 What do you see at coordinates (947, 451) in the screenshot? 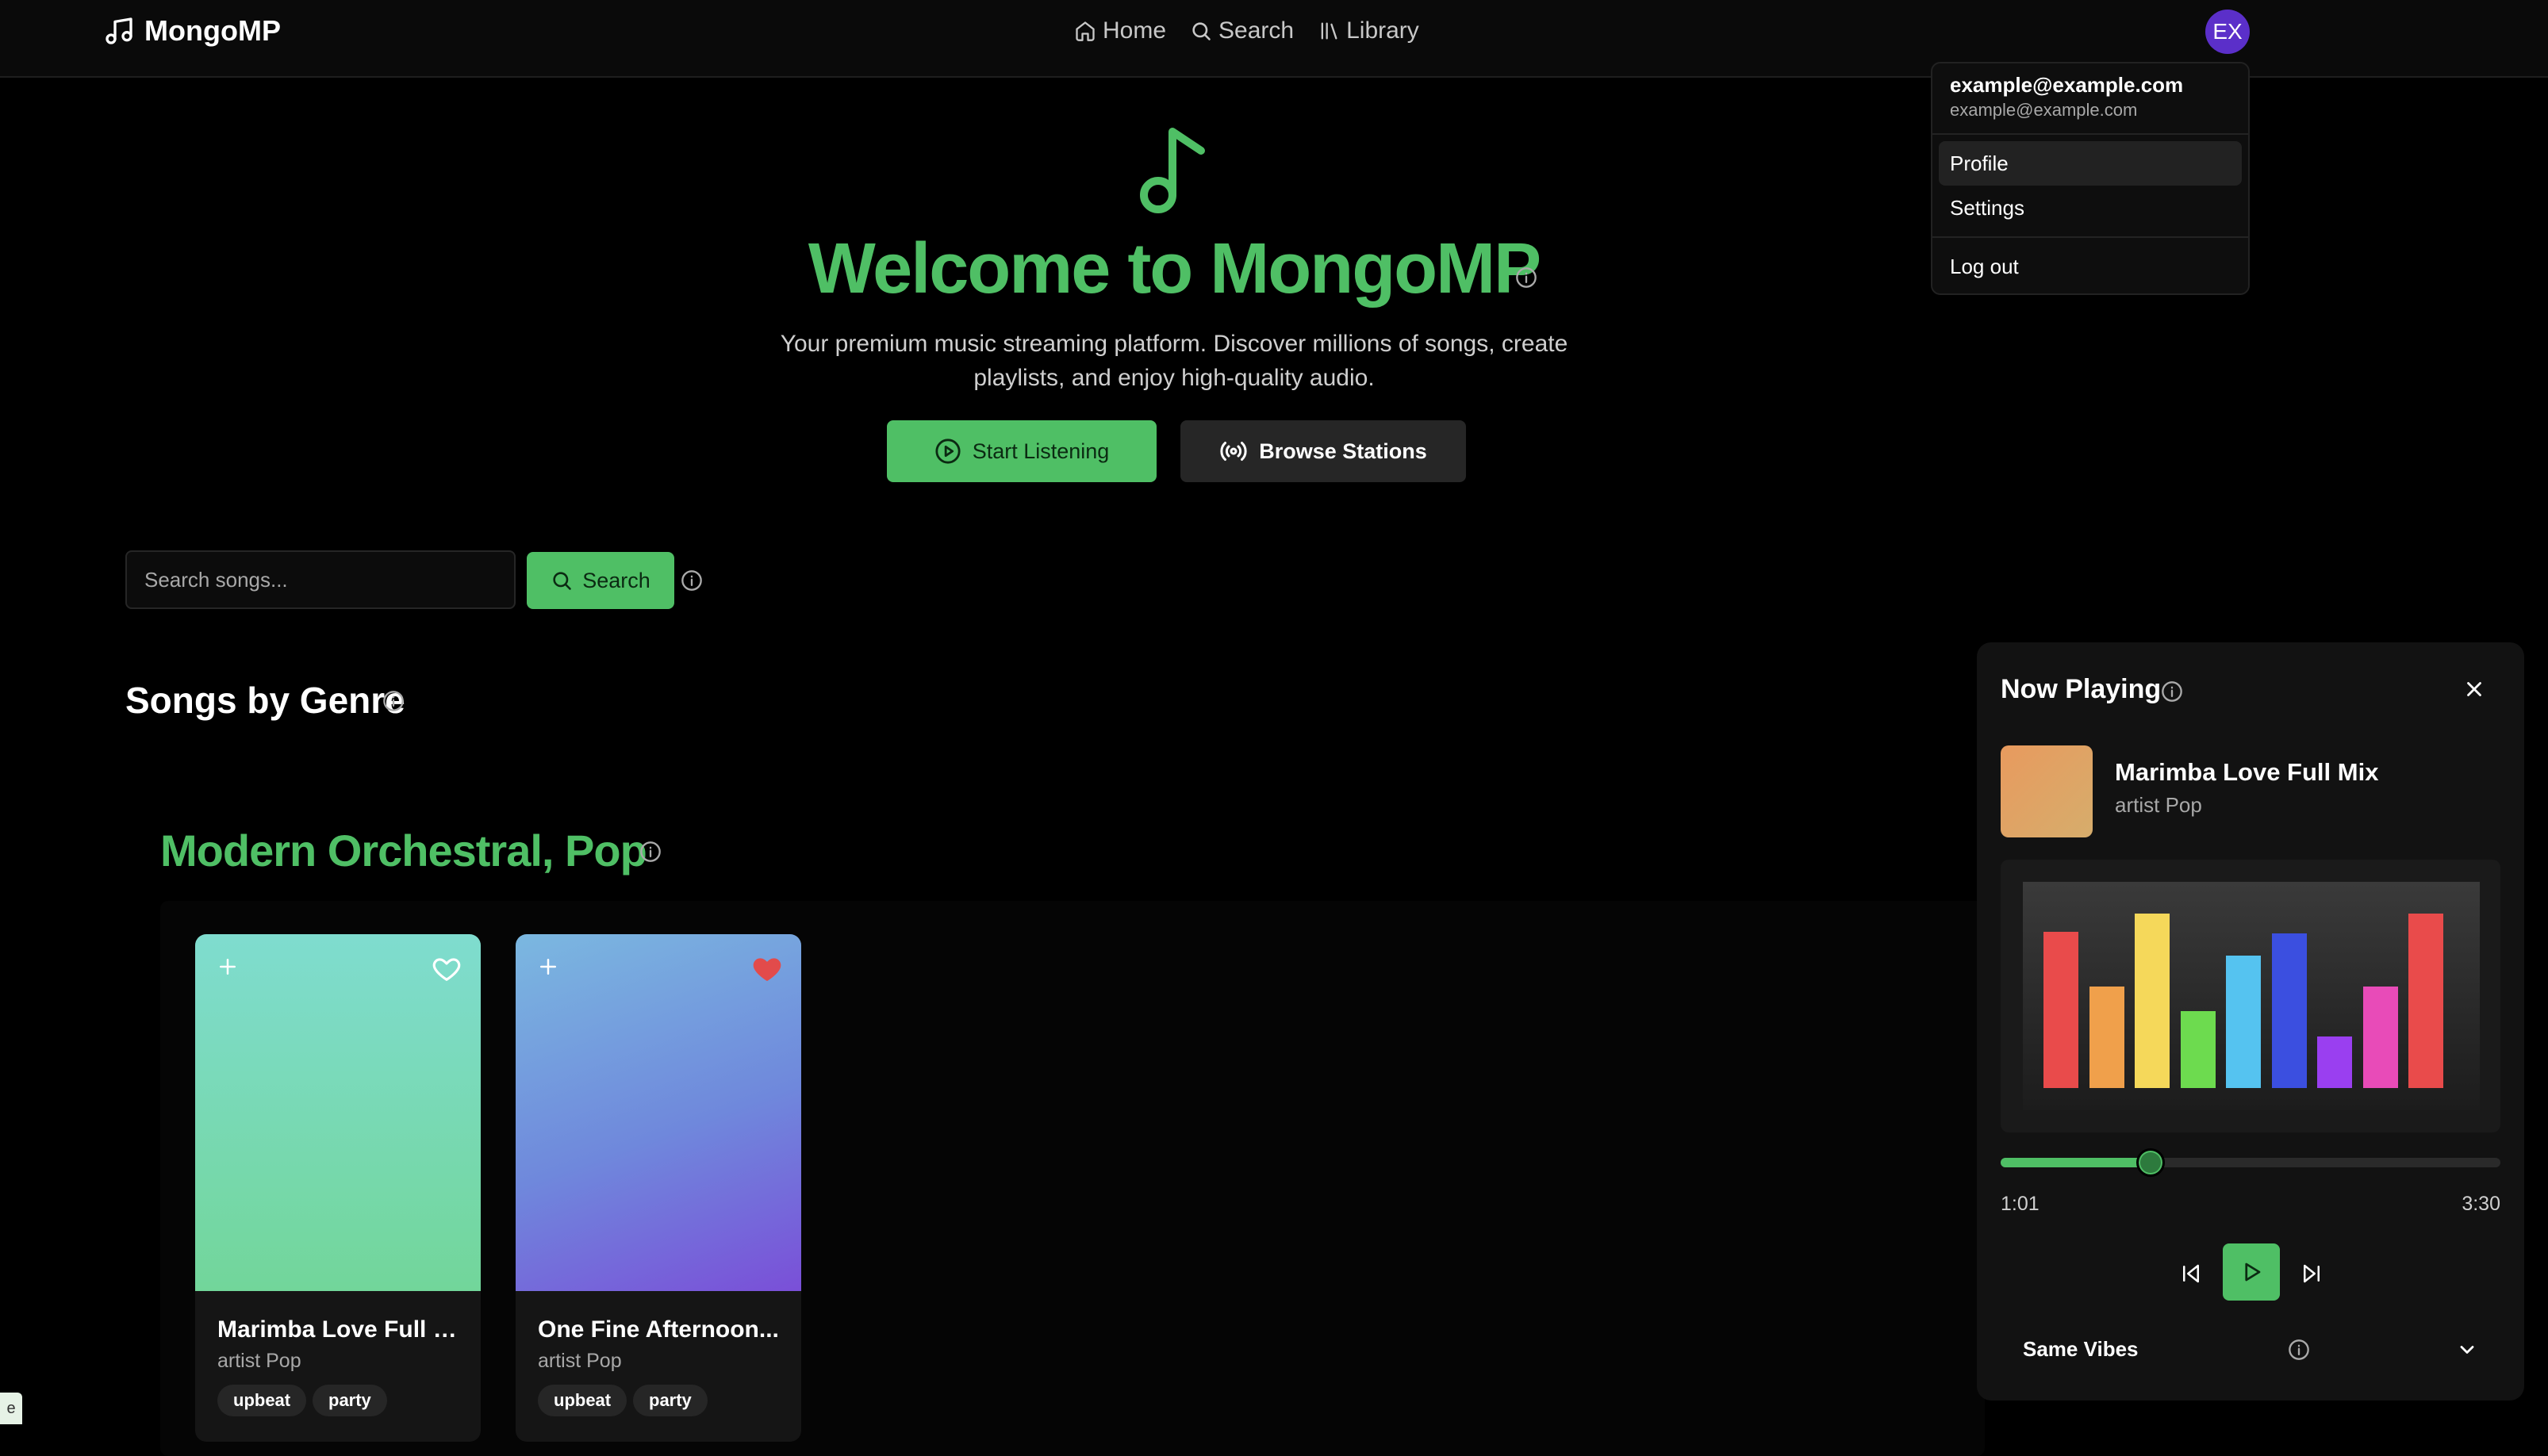
I see `play-circle-icon` at bounding box center [947, 451].